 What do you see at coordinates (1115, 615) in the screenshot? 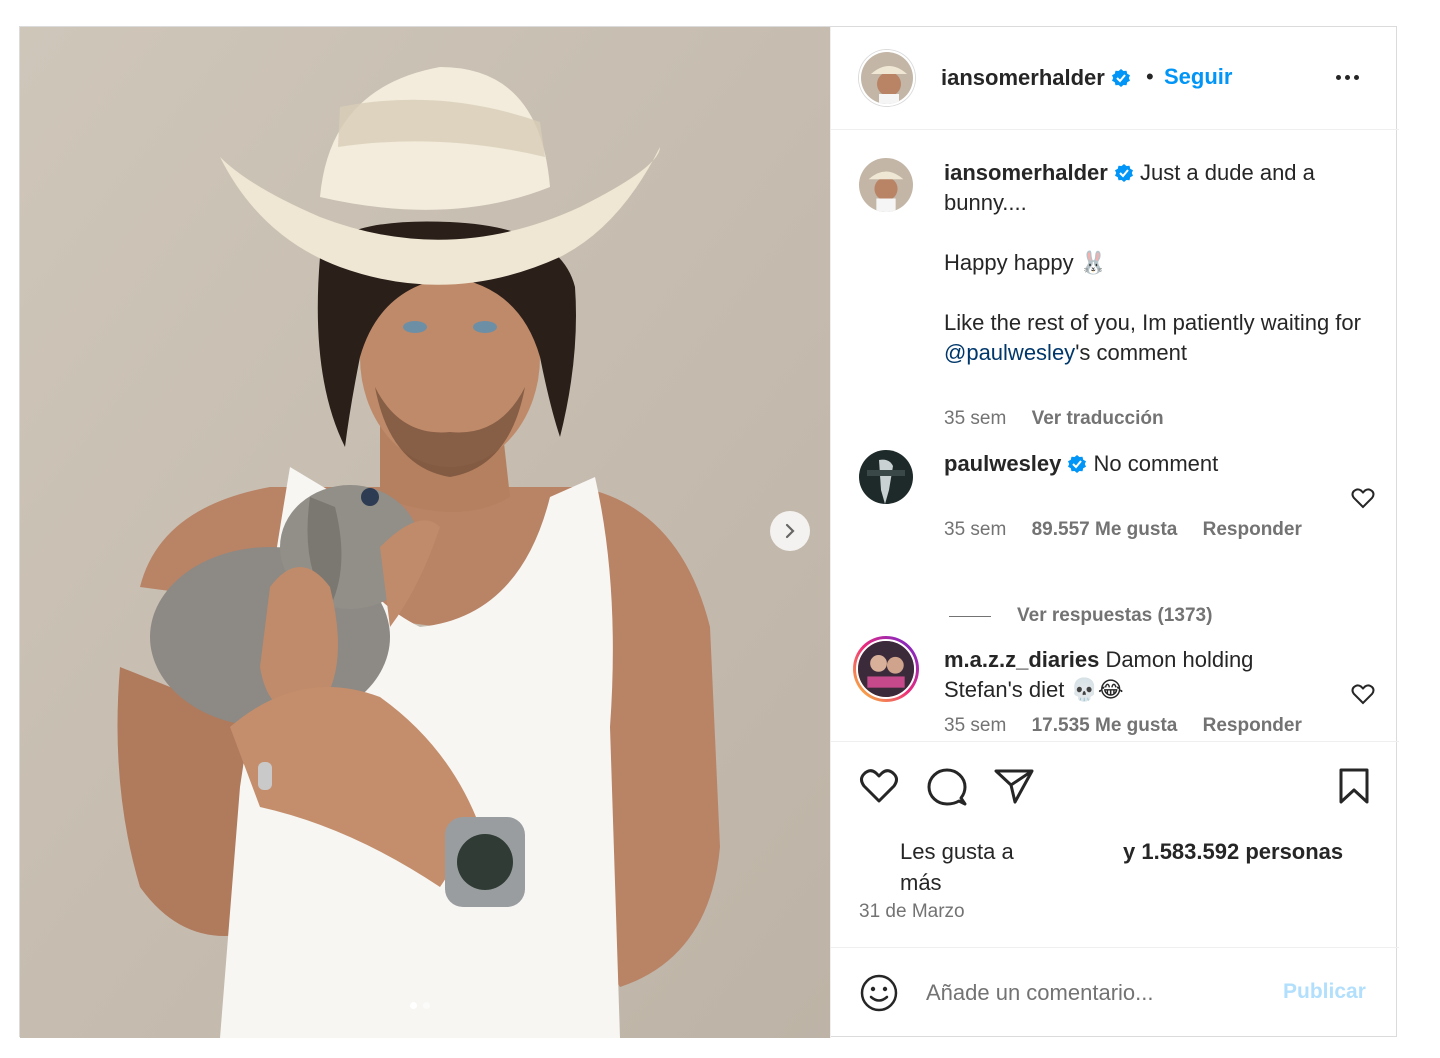
I see `view-replies-label: Ver respuestas (1373)` at bounding box center [1115, 615].